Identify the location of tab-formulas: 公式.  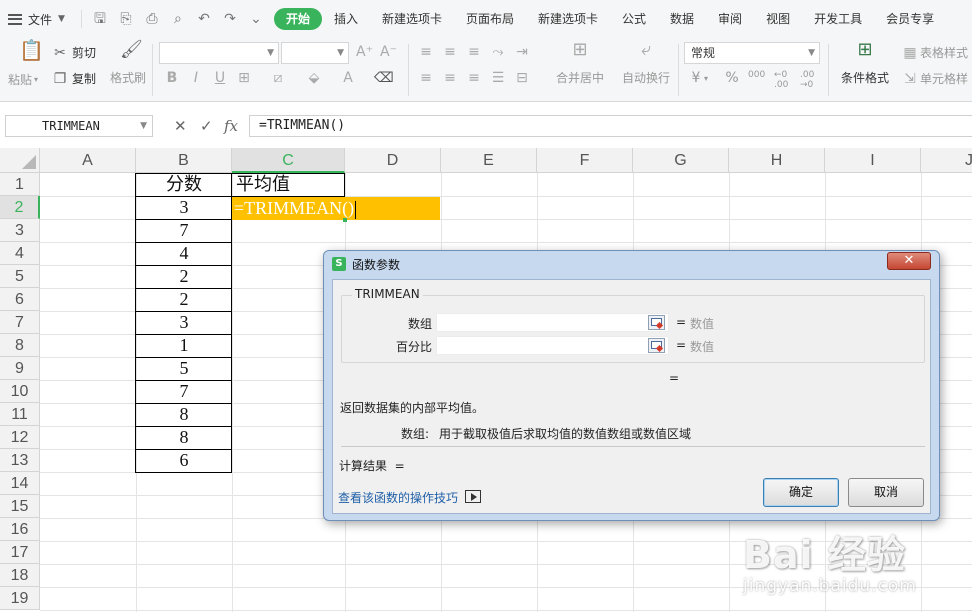
(634, 19).